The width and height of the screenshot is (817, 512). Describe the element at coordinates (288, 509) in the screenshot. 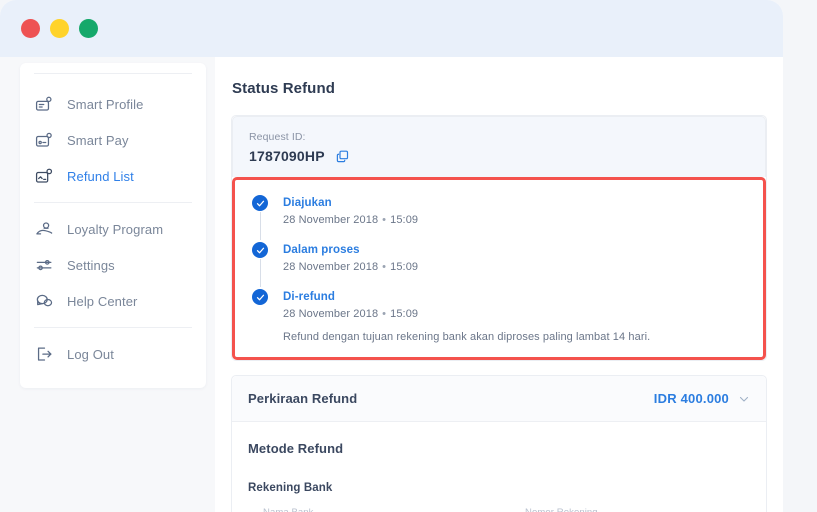

I see `bank-name-label: Nama Bank` at that location.